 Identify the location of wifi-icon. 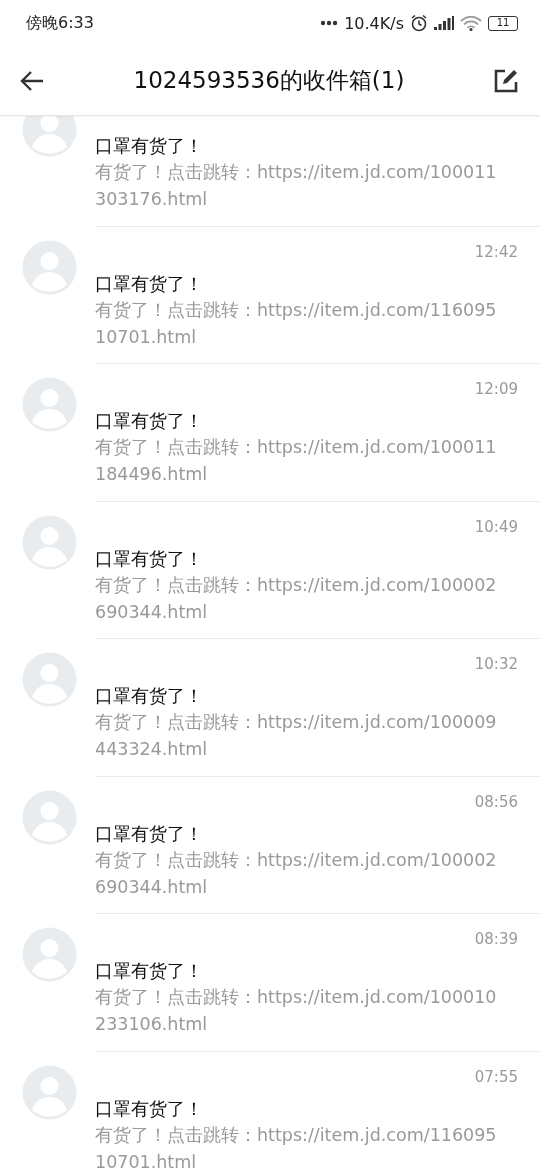
(471, 23).